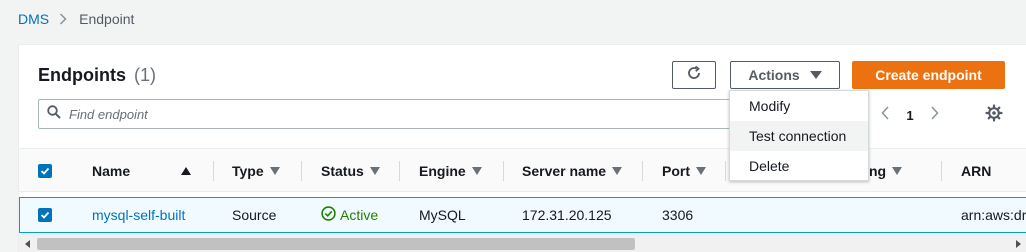  I want to click on chevron-left-icon, so click(885, 115).